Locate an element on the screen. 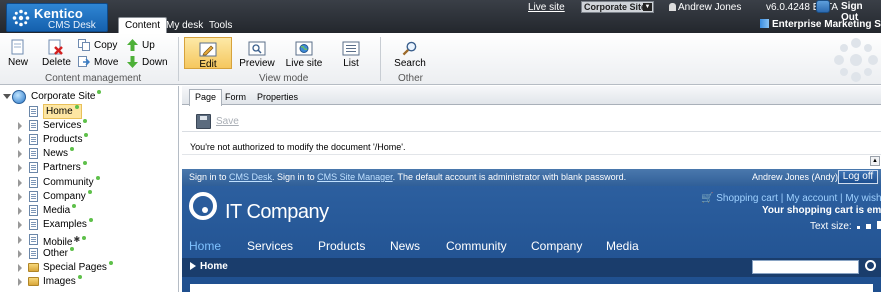  nav-media: Media is located at coordinates (622, 246).